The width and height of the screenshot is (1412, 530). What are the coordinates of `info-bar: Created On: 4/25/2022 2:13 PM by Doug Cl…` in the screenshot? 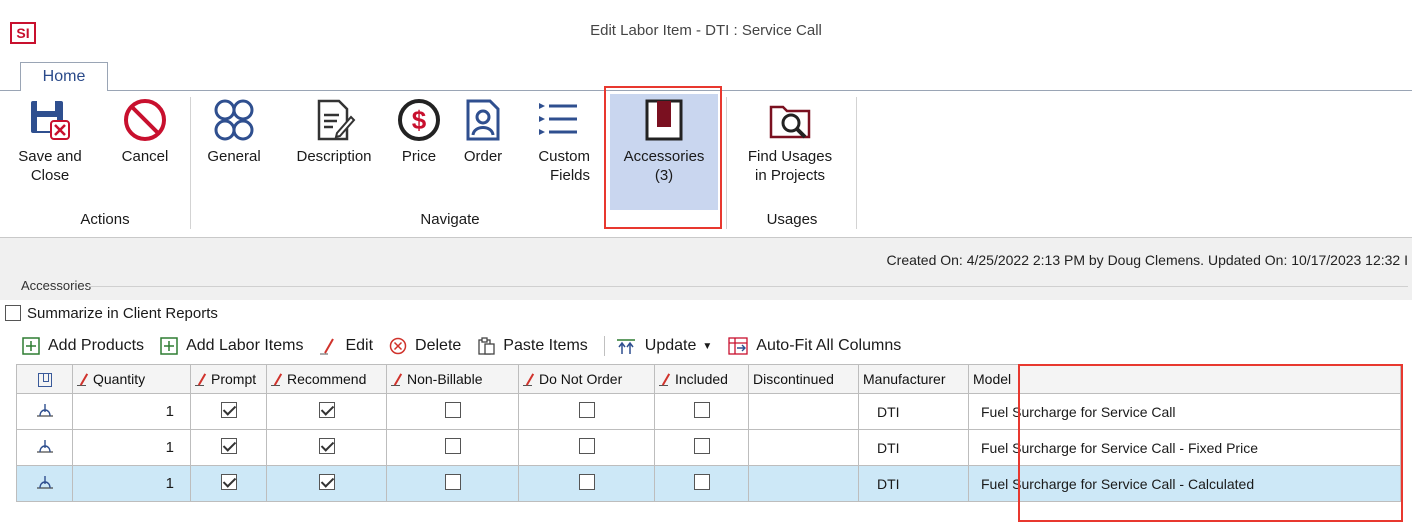 It's located at (706, 269).